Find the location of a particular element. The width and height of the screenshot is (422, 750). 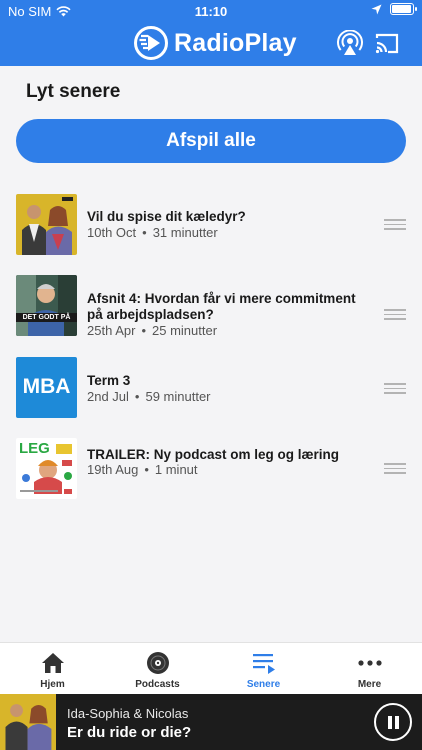

episode-duration: 31 minutter is located at coordinates (185, 232).